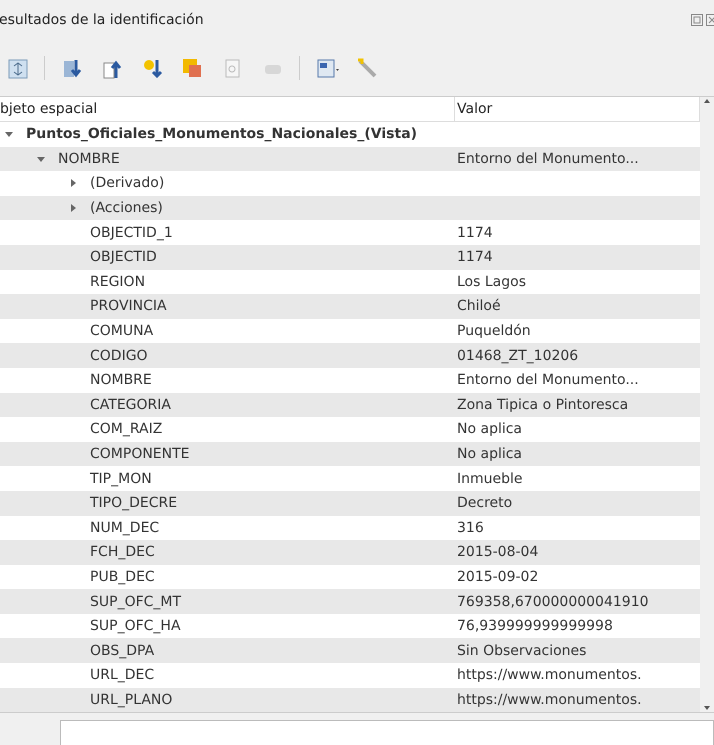 This screenshot has height=745, width=714. I want to click on field-value: 769358,670000000041910, so click(553, 602).